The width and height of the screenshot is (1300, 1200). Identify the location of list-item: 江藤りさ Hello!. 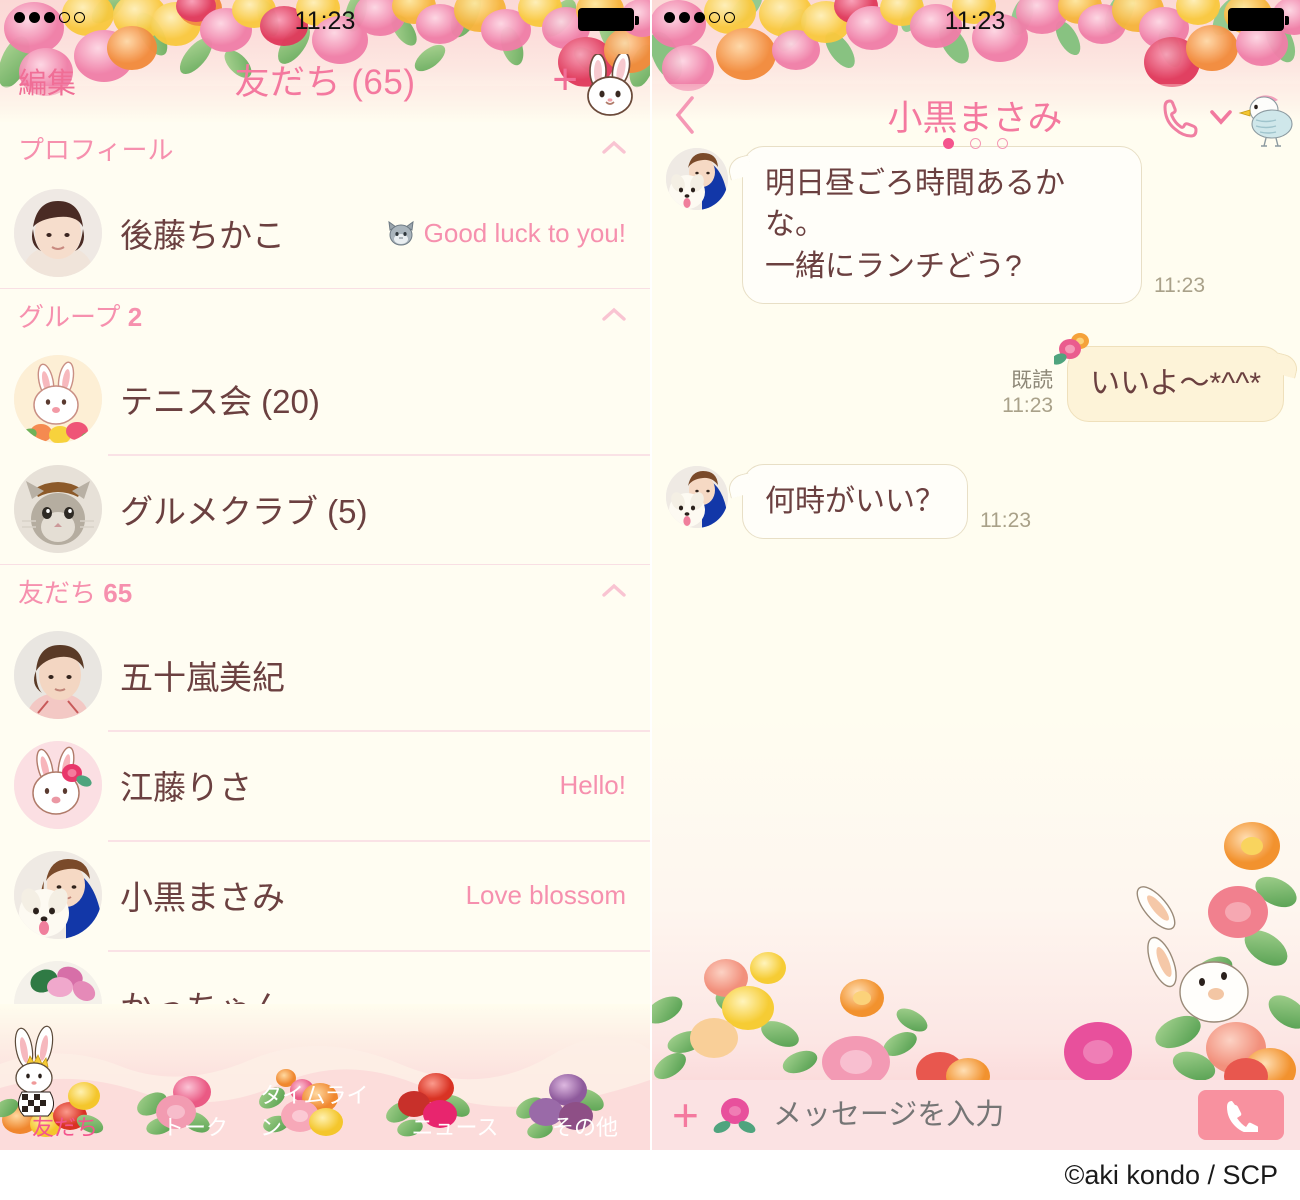
(325, 785).